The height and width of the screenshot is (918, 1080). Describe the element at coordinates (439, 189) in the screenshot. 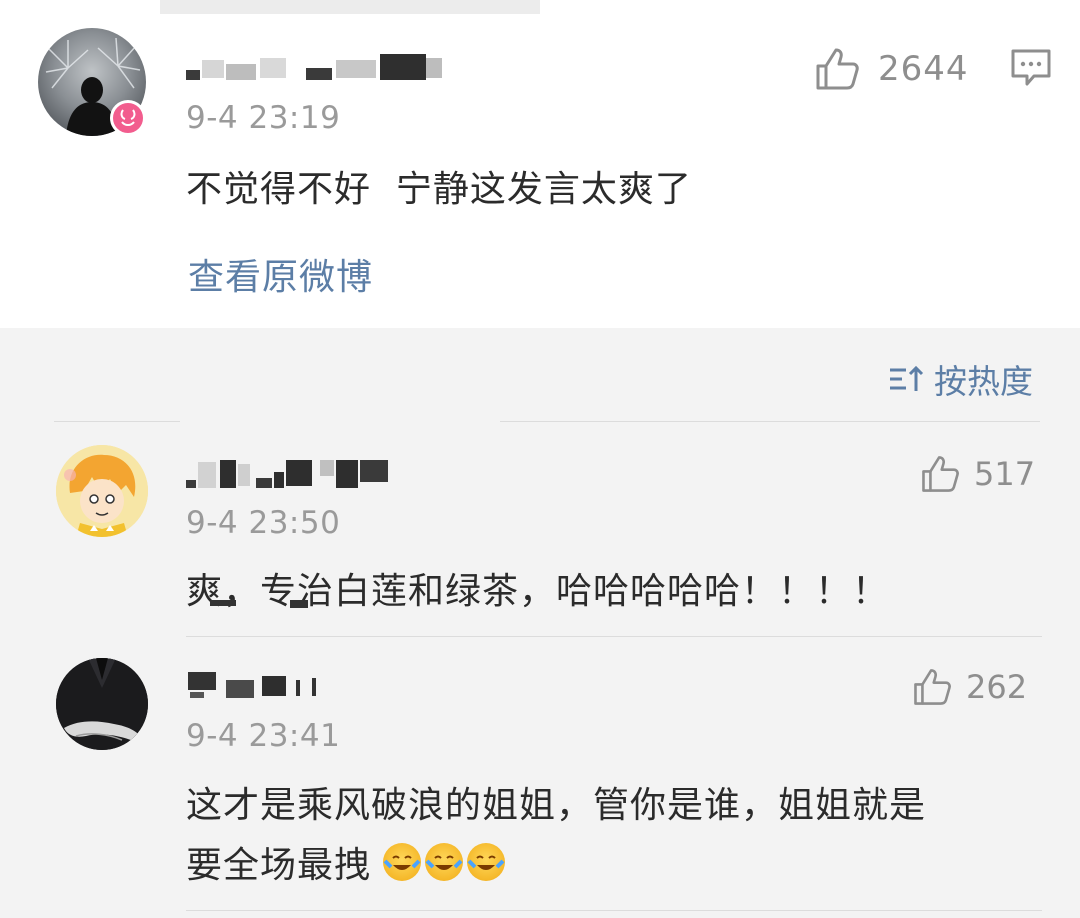

I see `comment-text: 不觉得不好 宁静这发言太爽了` at that location.